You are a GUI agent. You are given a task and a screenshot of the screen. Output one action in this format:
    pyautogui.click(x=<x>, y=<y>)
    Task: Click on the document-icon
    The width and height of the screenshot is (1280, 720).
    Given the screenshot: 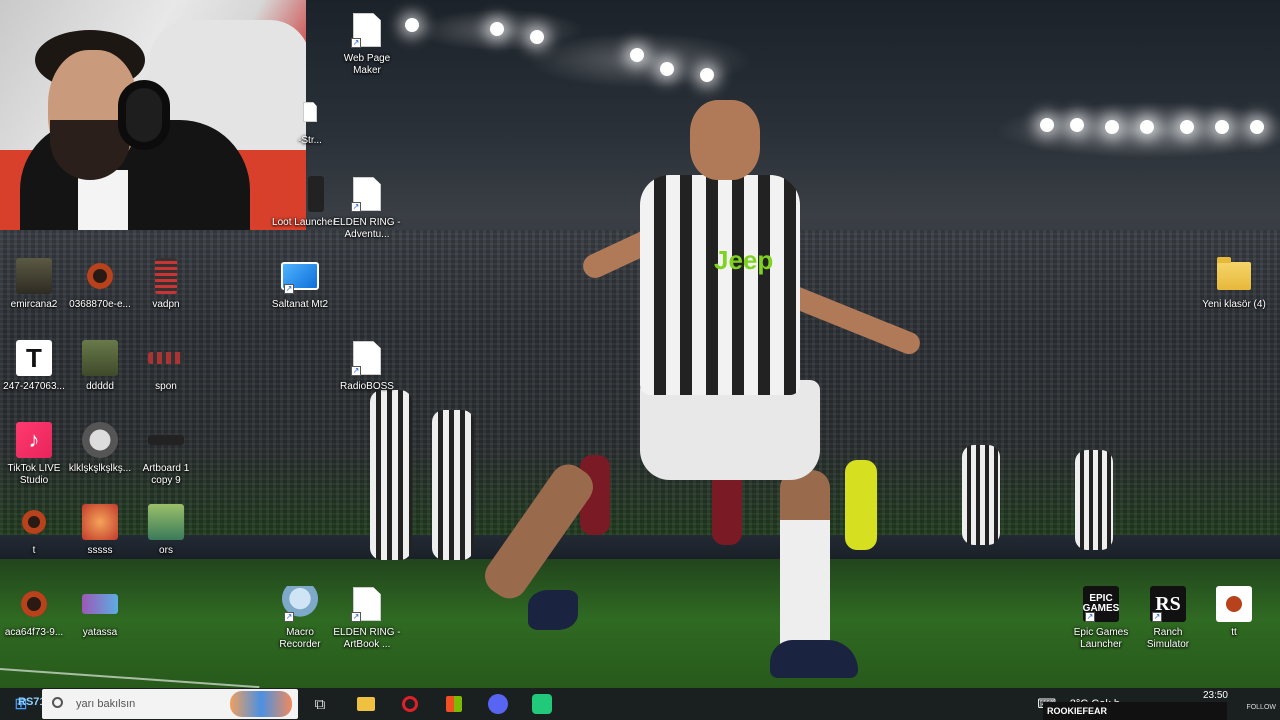 What is the action you would take?
    pyautogui.click(x=310, y=112)
    